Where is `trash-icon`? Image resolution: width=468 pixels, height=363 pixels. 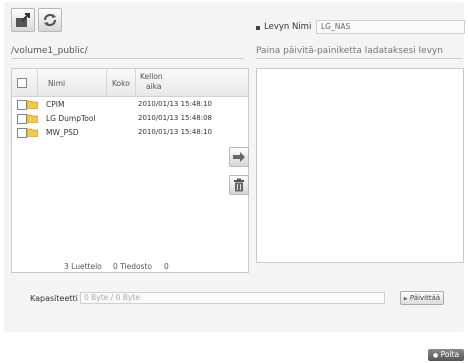 trash-icon is located at coordinates (239, 185).